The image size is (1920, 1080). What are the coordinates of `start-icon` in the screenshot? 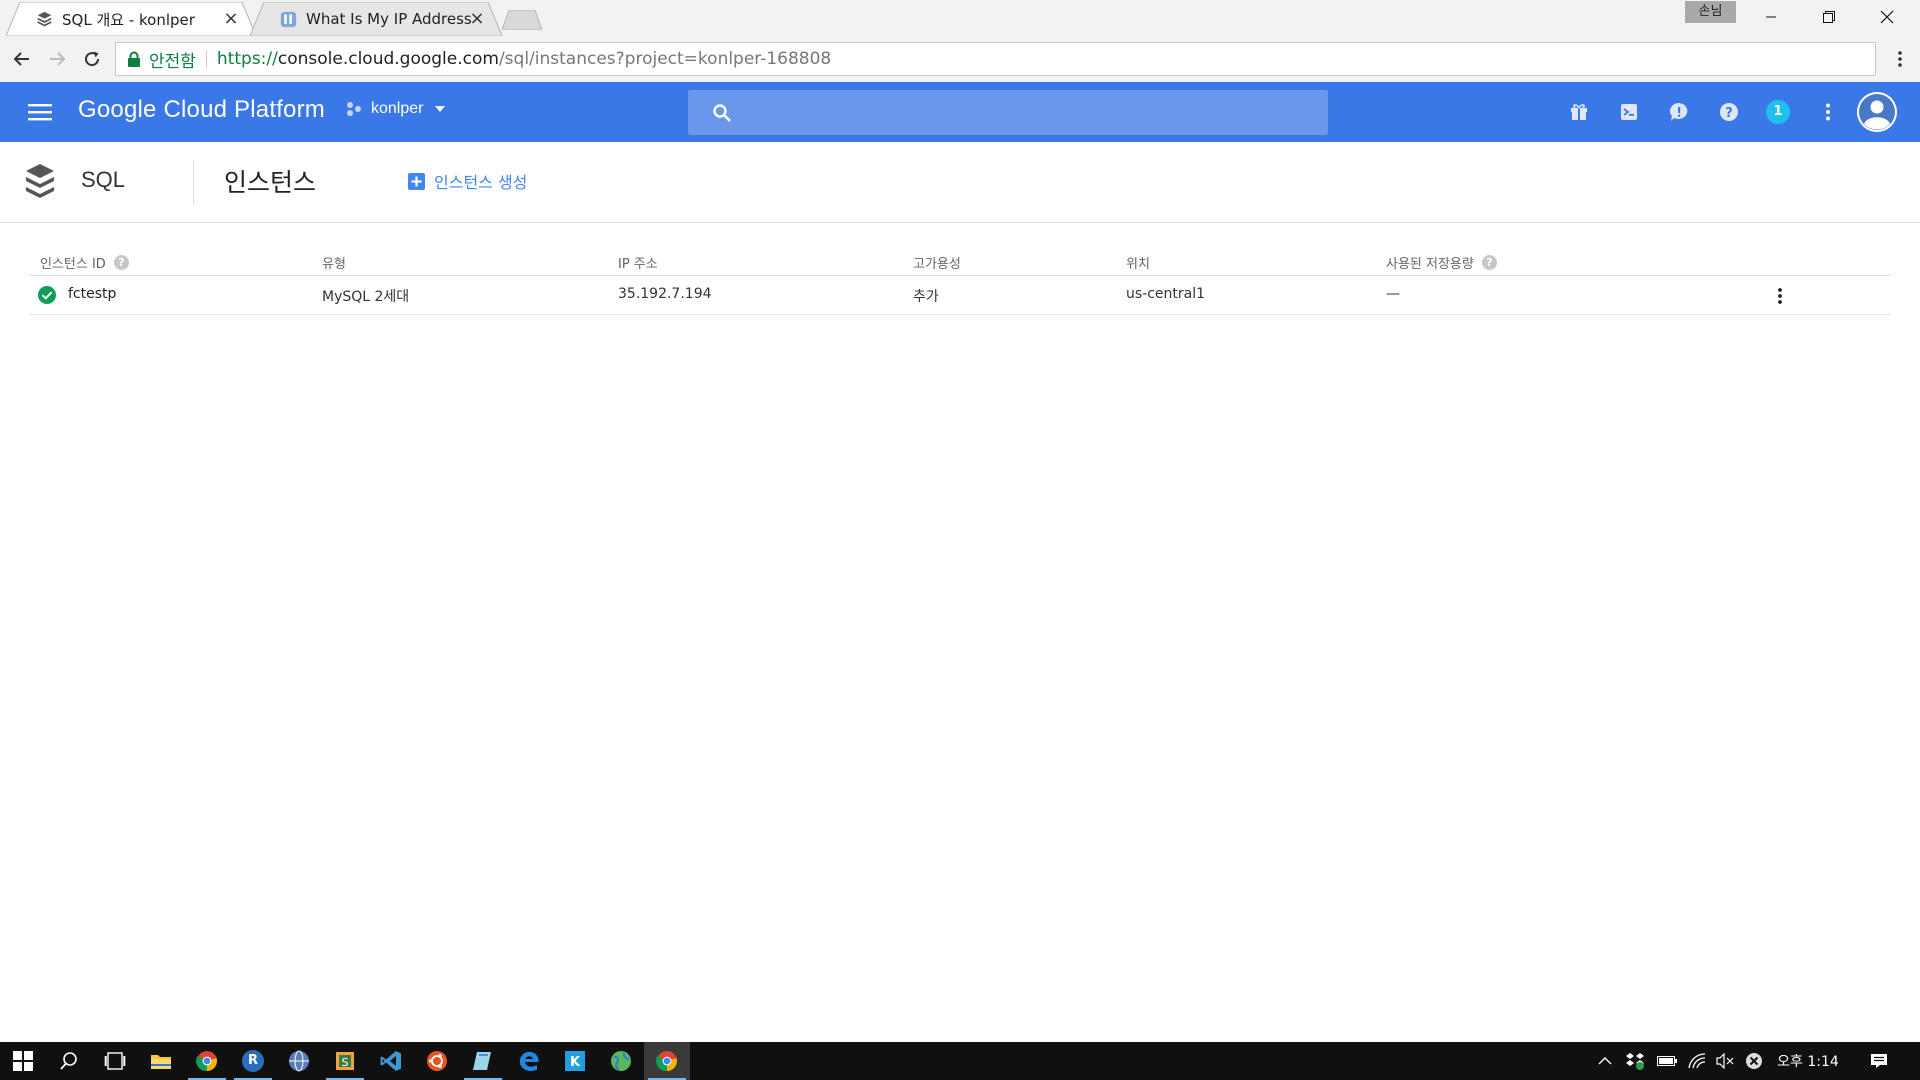 It's located at (23, 1061).